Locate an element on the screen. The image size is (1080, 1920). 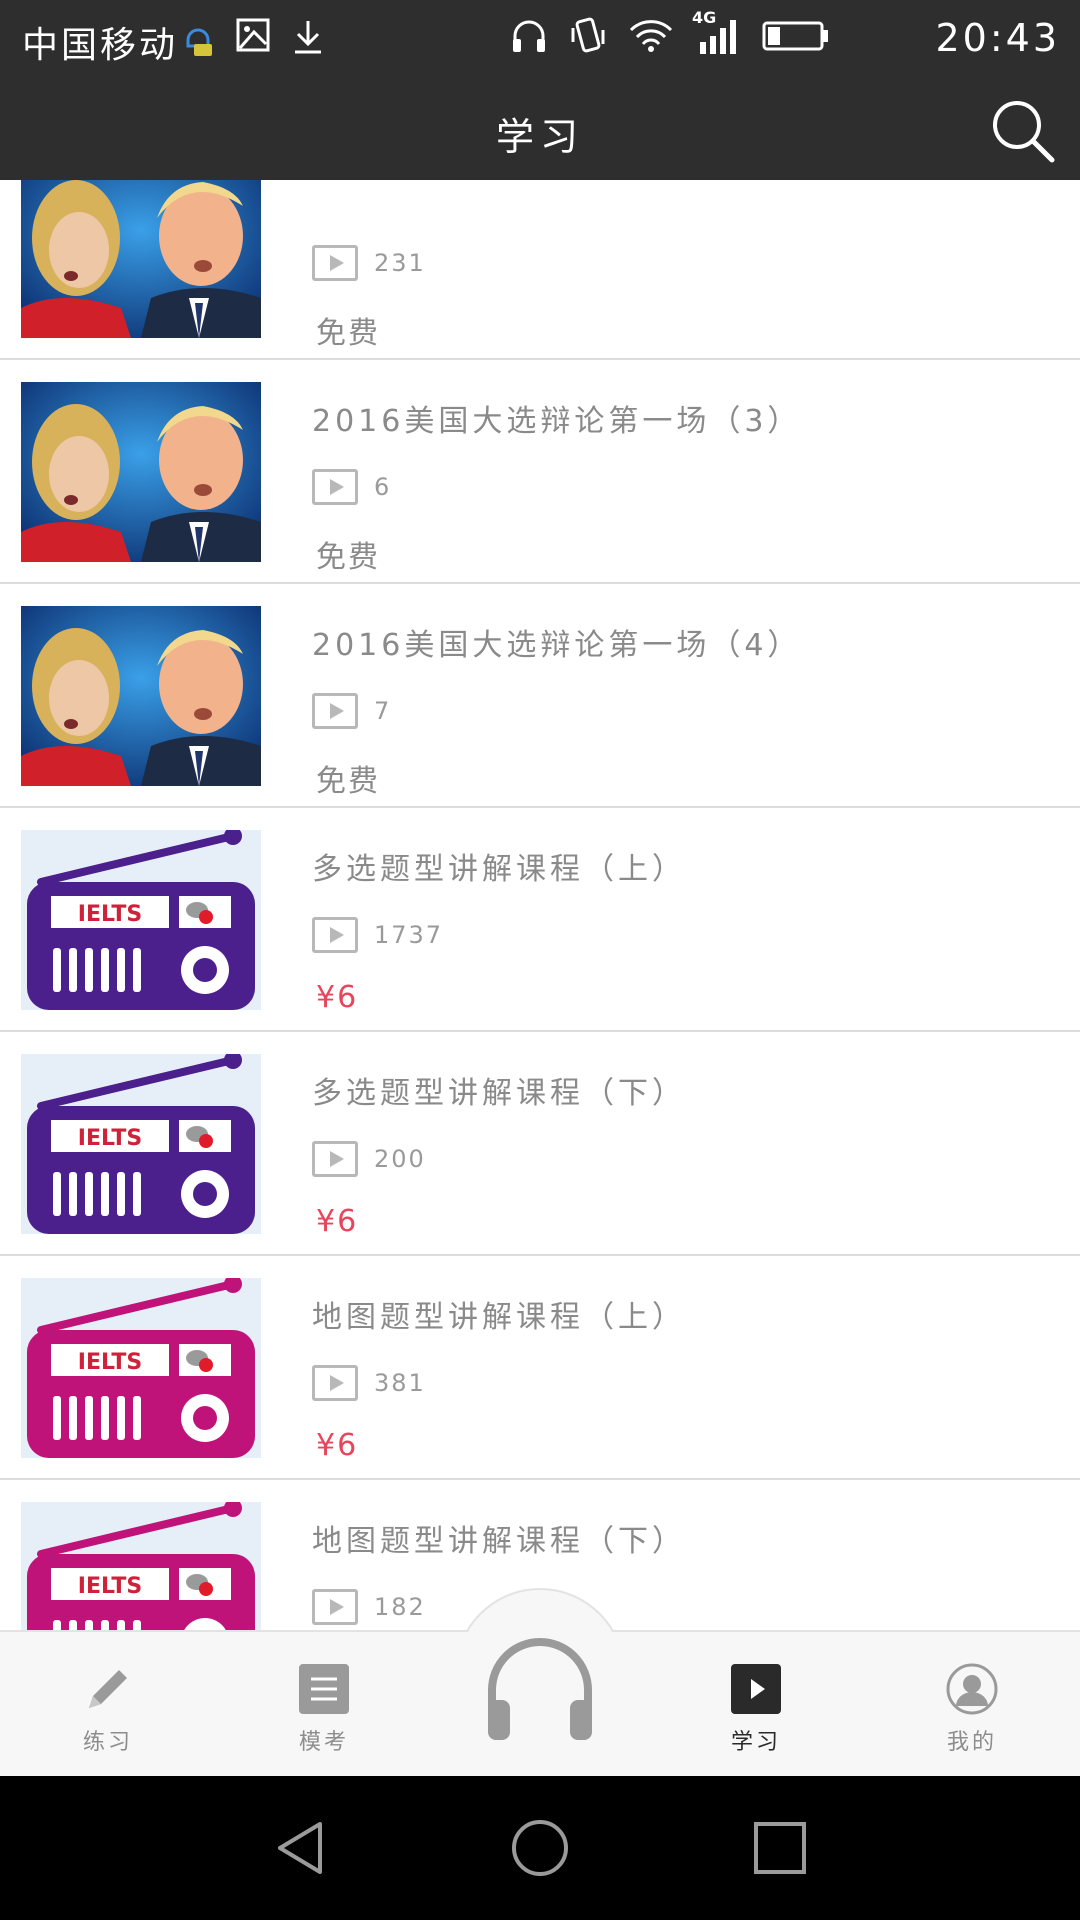
back-button is located at coordinates (302, 1848).